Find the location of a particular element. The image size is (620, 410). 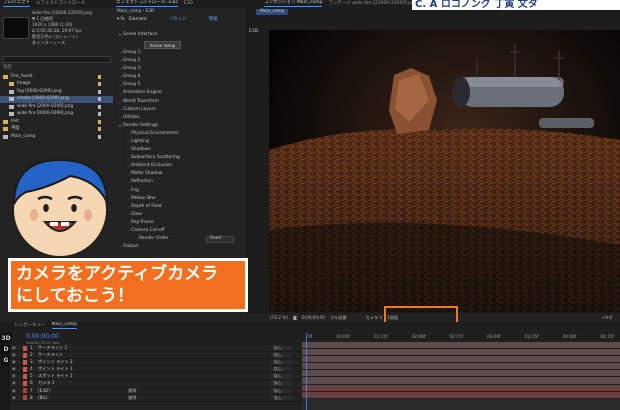

project-item: wide fire [2000-0299].png is located at coordinates (56, 107).